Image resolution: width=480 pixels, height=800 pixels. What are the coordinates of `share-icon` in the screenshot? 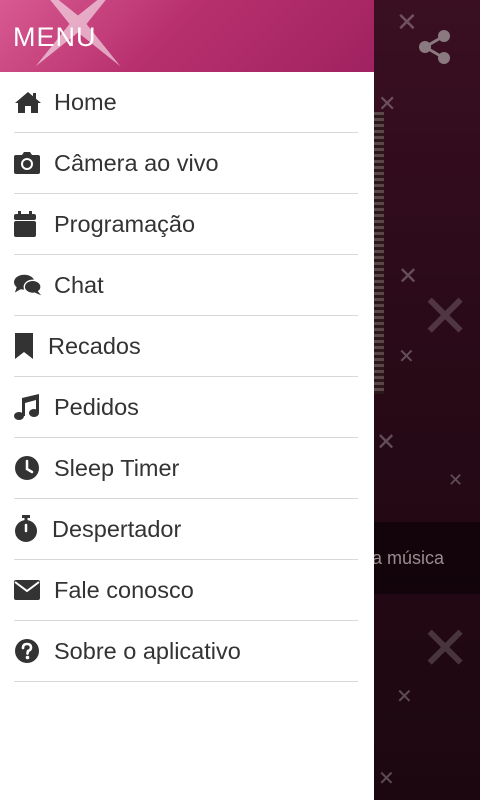 It's located at (435, 47).